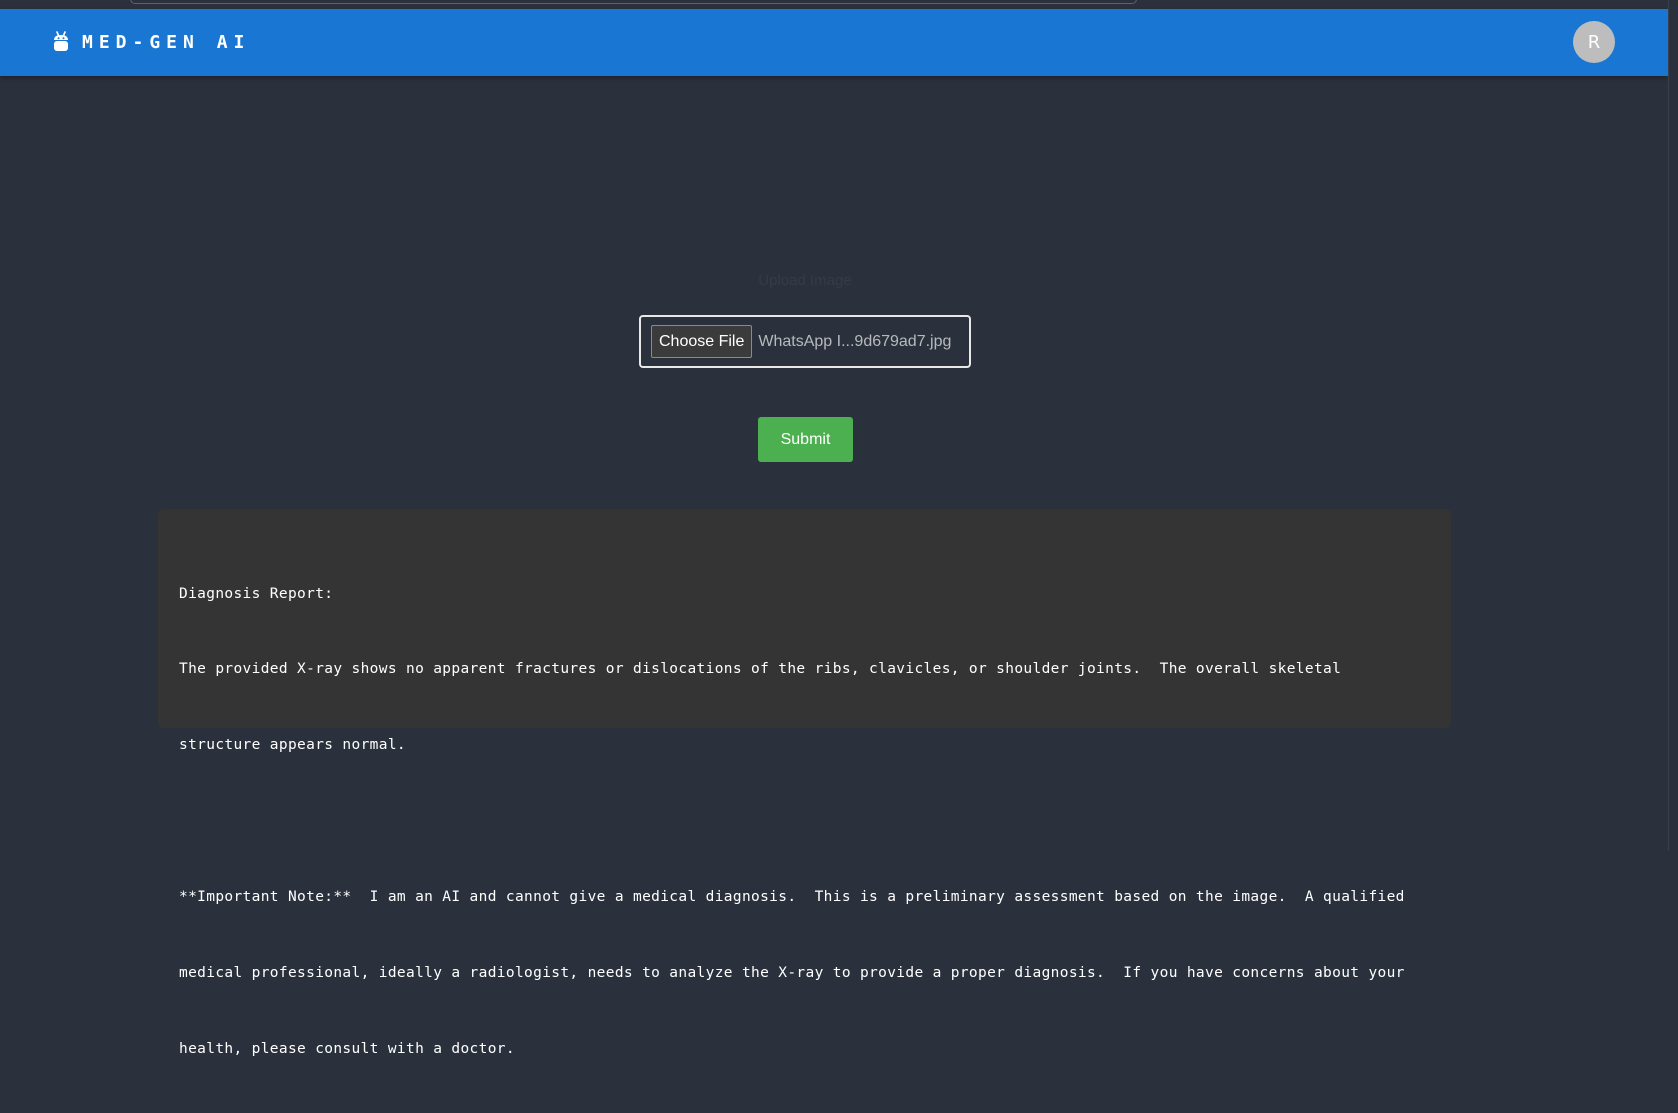 The height and width of the screenshot is (1113, 1678). I want to click on robot-icon, so click(61, 42).